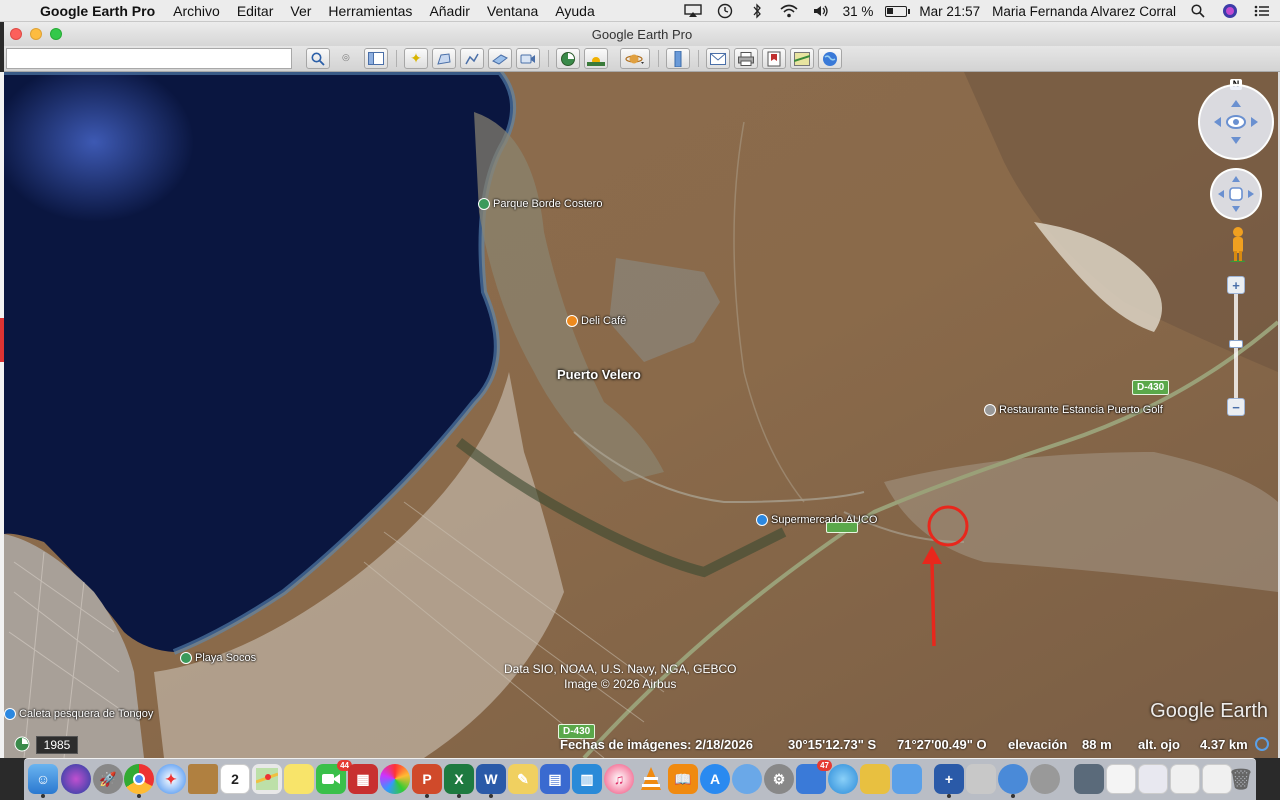 The image size is (1280, 800). Describe the element at coordinates (334, 777) in the screenshot. I see `facetime-icon: 44` at that location.